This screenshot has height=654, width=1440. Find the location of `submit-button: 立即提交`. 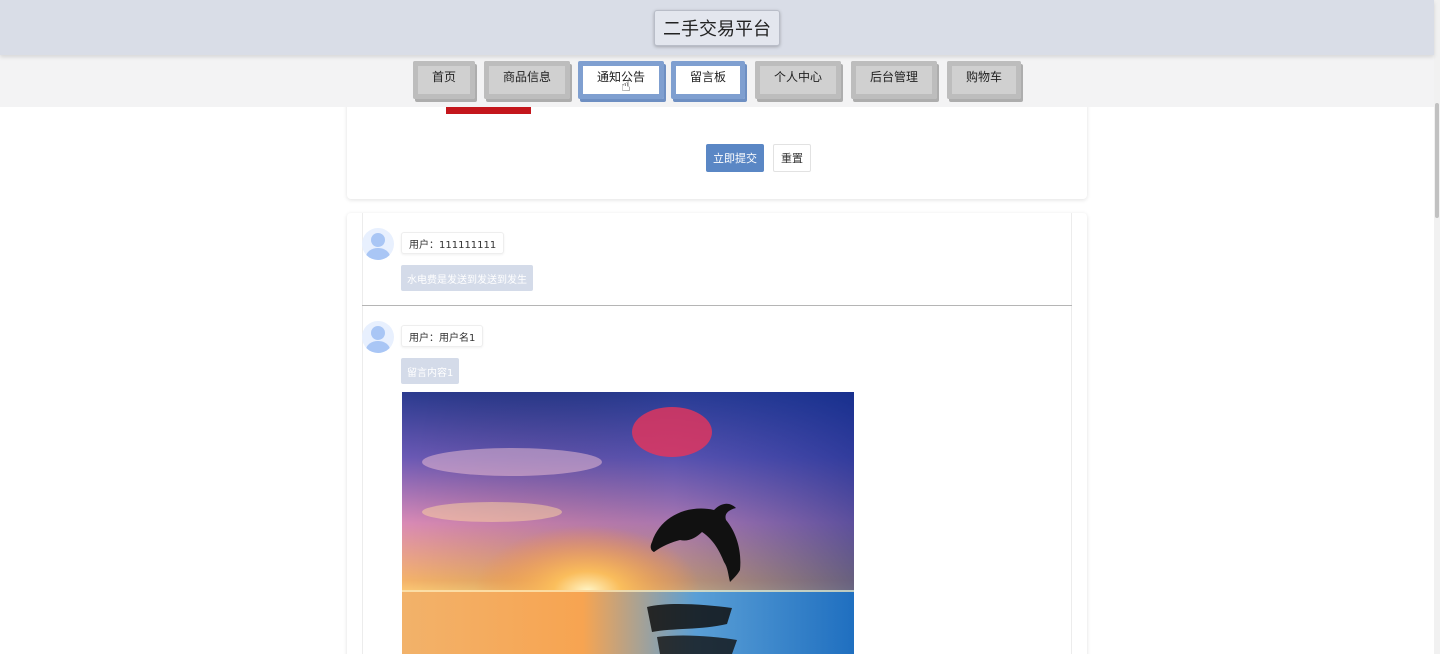

submit-button: 立即提交 is located at coordinates (735, 158).